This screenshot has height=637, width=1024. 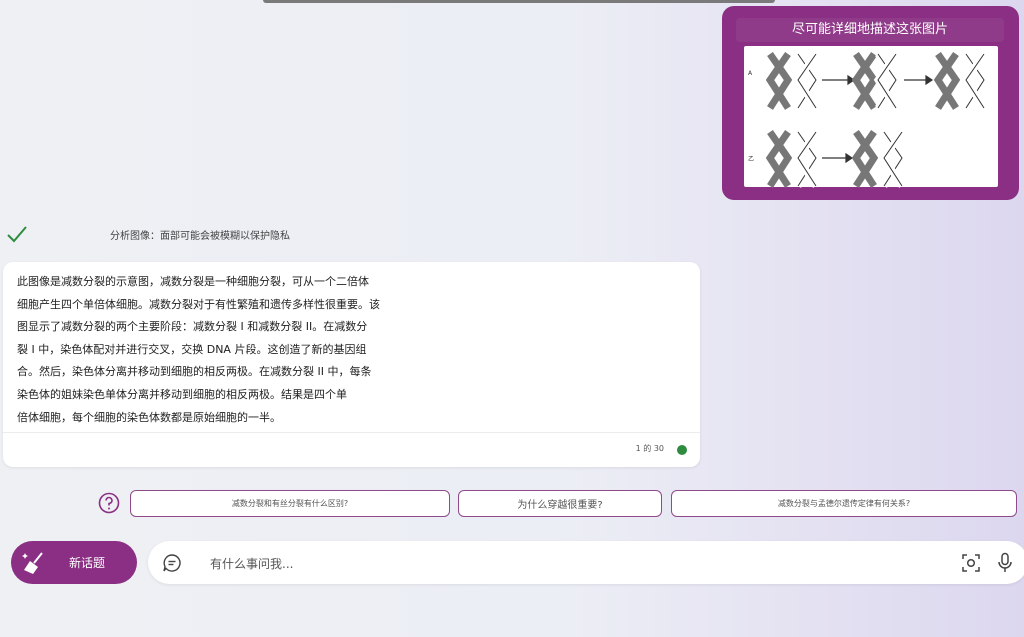 I want to click on chromosome-row-a, so click(x=877, y=81).